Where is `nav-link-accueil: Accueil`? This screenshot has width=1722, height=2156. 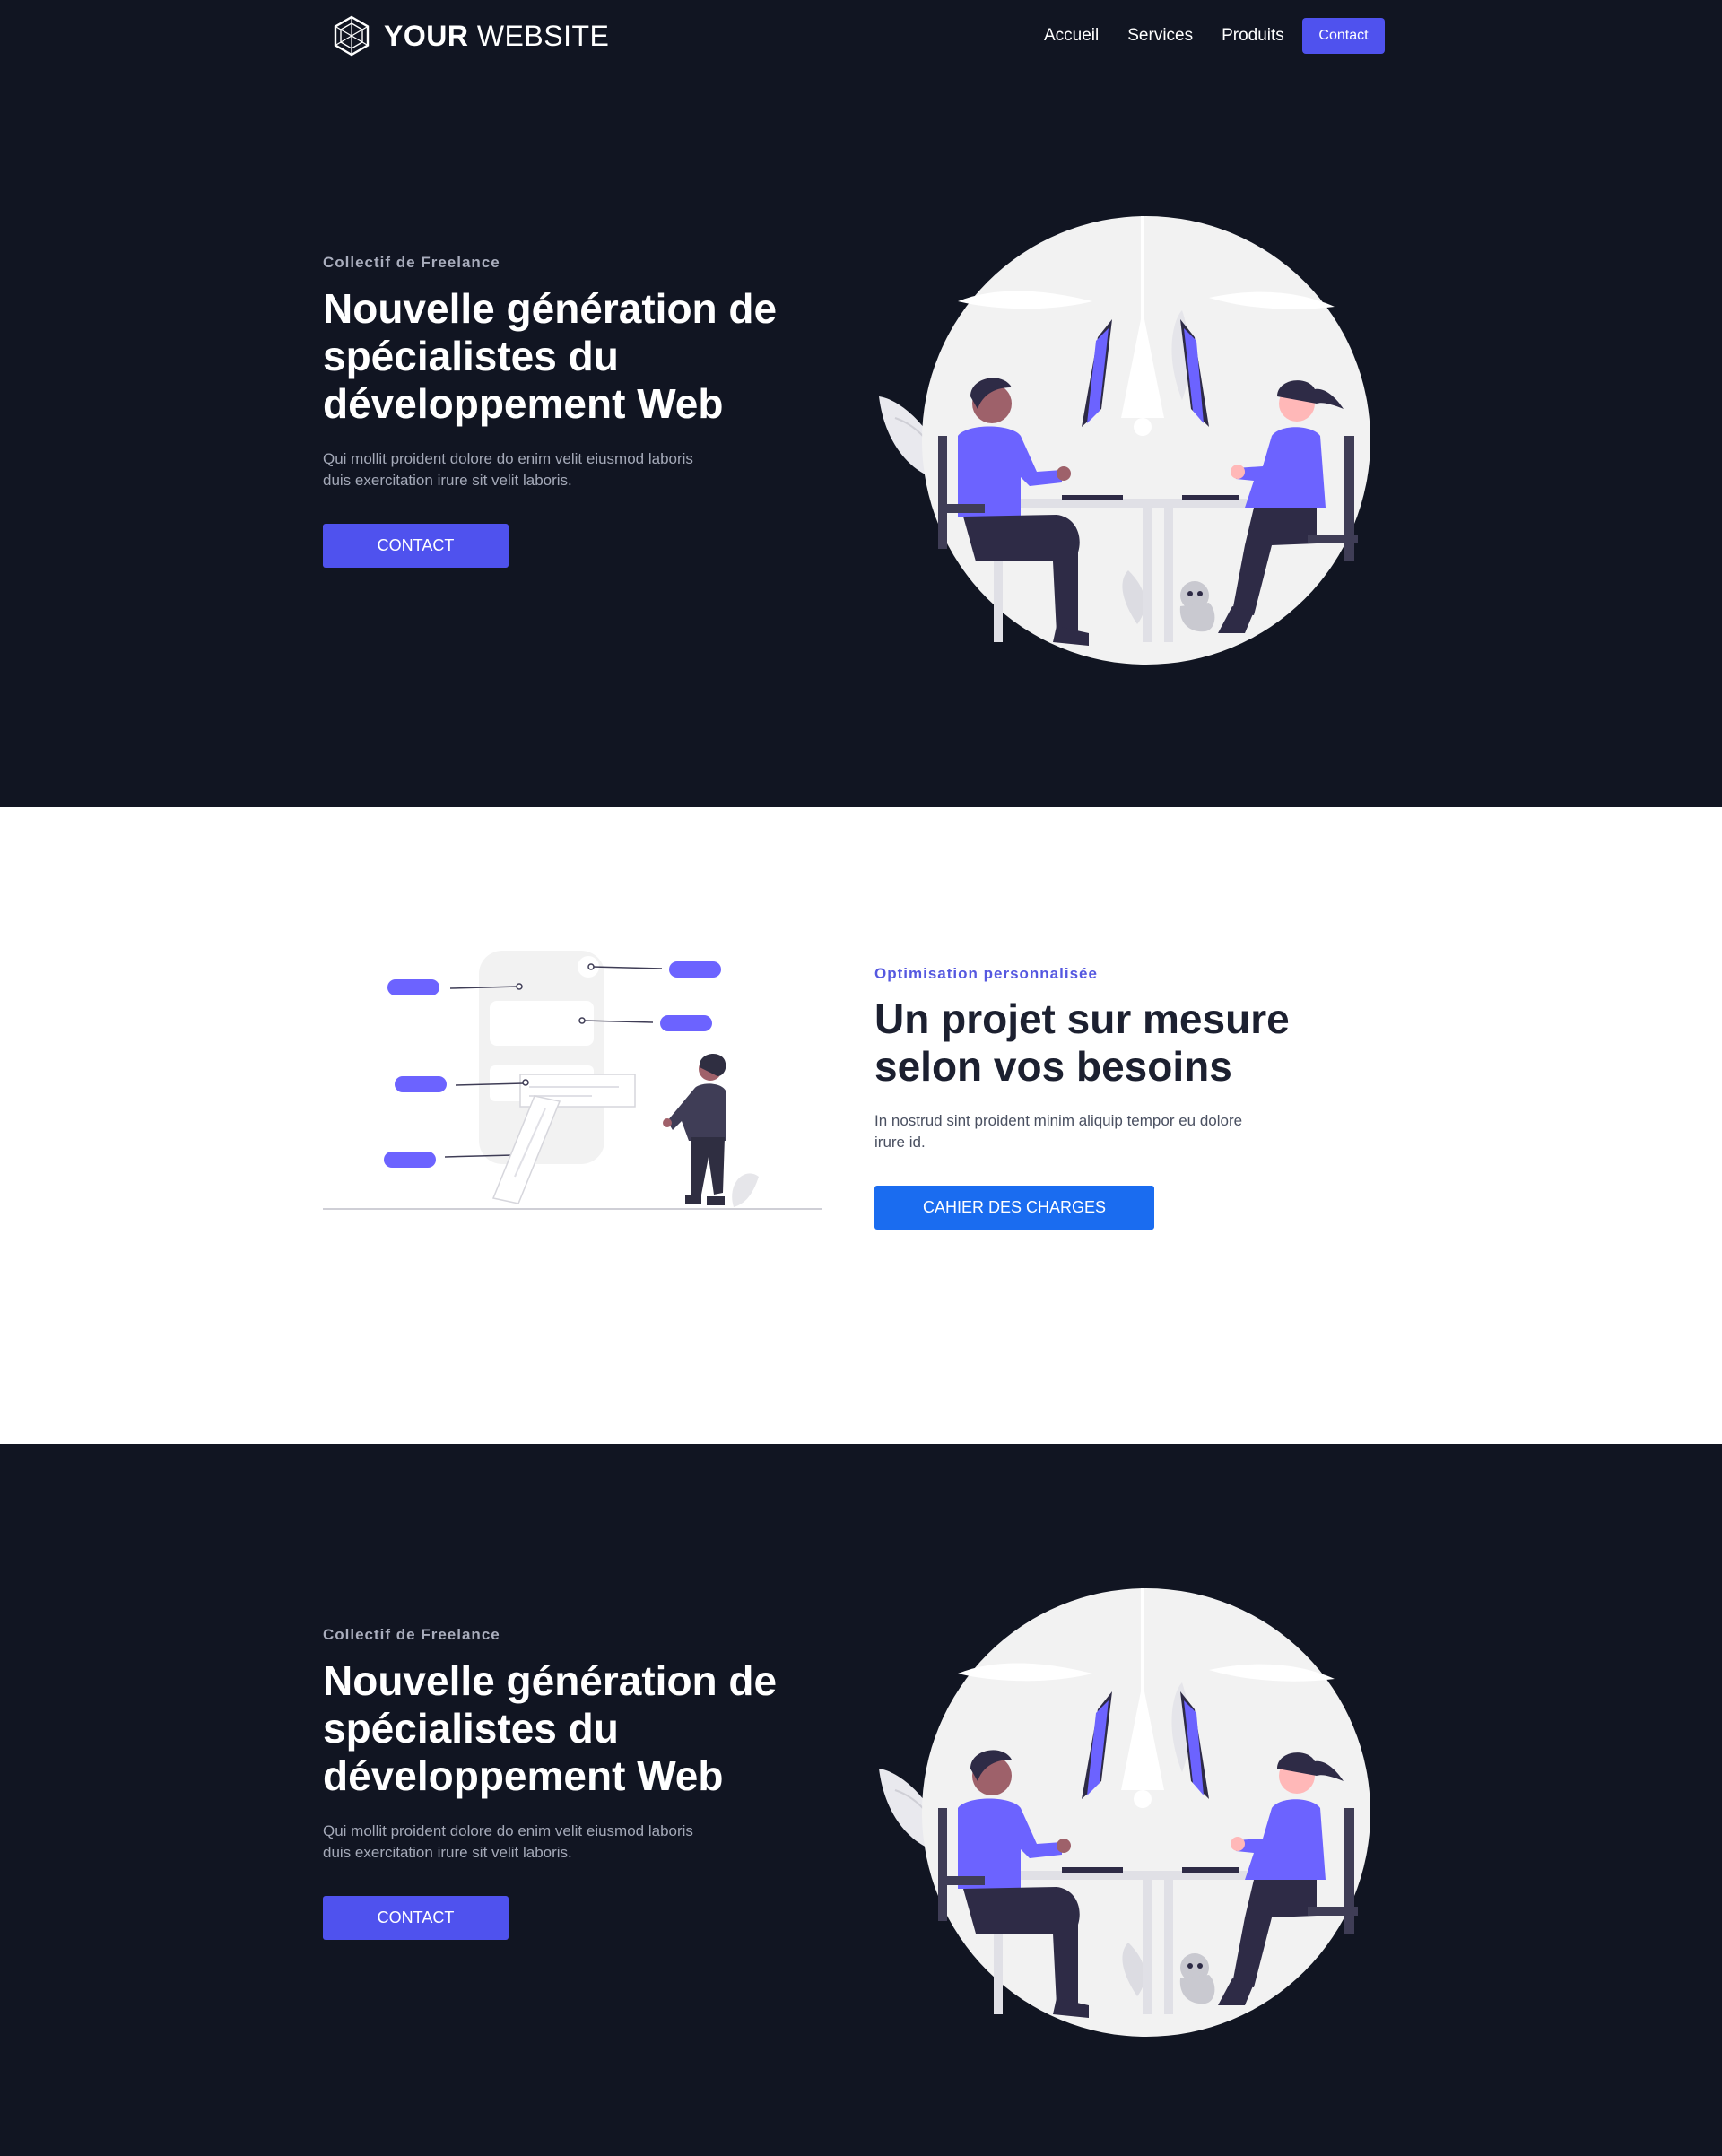 nav-link-accueil: Accueil is located at coordinates (1071, 36).